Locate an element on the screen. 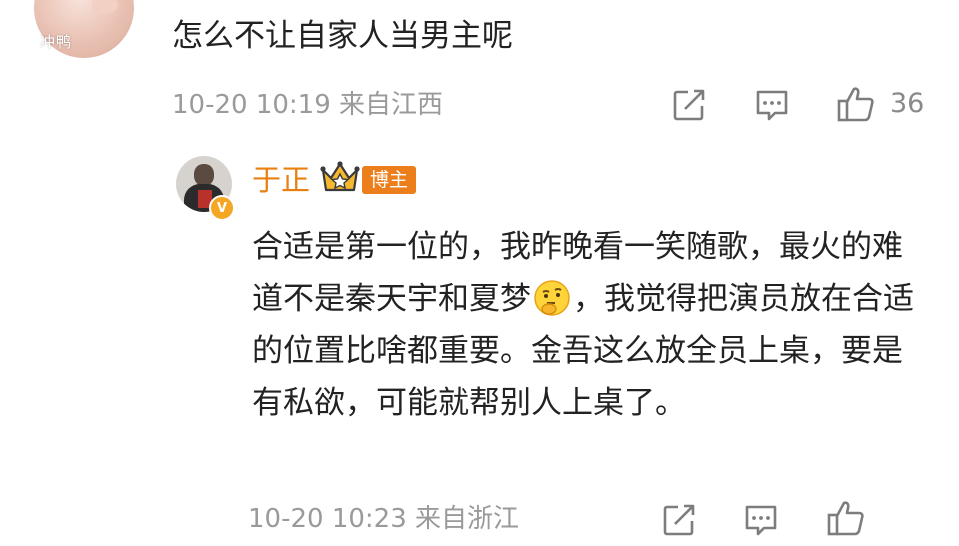  thinking-emoji-icon is located at coordinates (552, 298).